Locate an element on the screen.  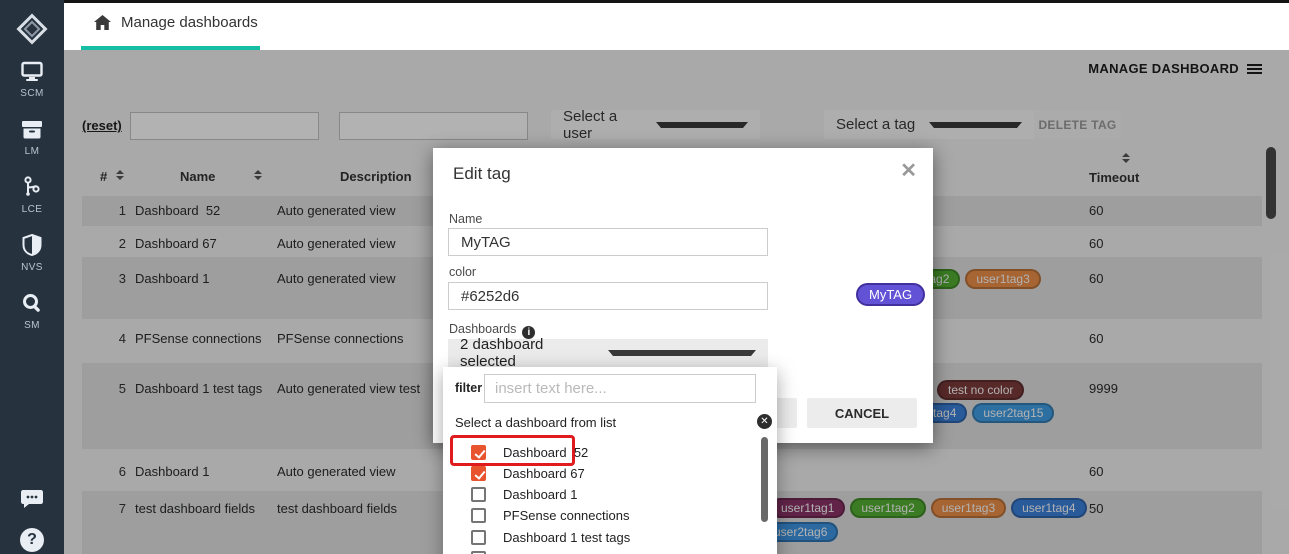
sidebar-item-chat is located at coordinates (32, 499).